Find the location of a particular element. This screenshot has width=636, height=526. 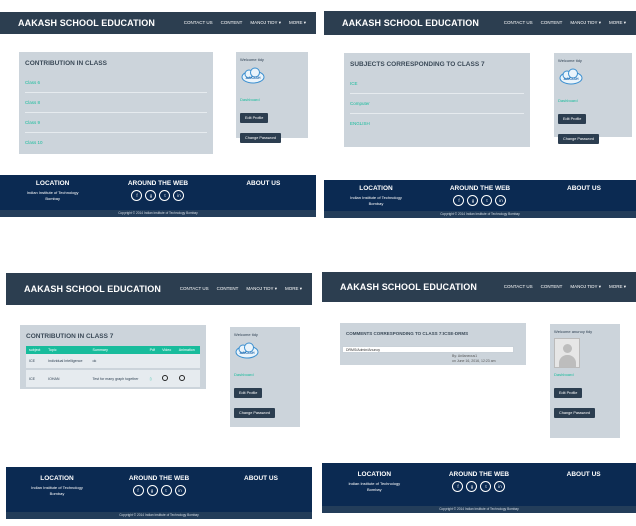

table-row: ICE IOHAN Test for many graph together ▯ is located at coordinates (113, 379).